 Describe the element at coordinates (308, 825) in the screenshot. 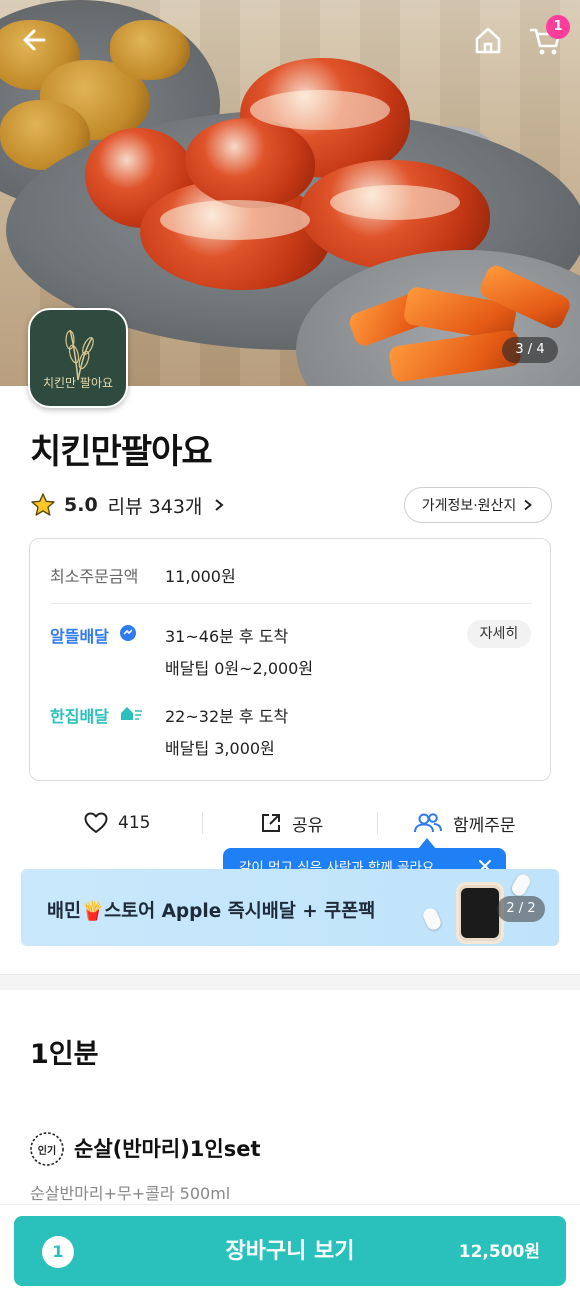

I see `share-label: 공유` at that location.